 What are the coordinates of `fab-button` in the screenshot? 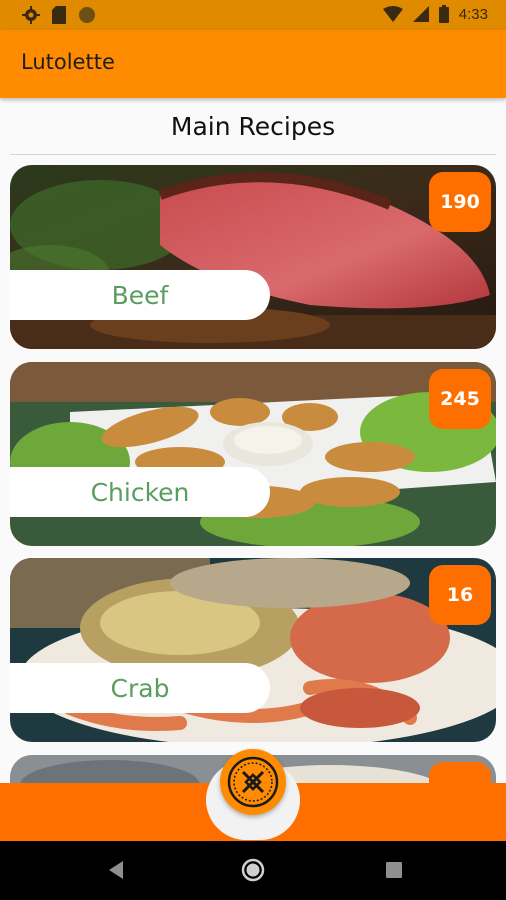 It's located at (253, 782).